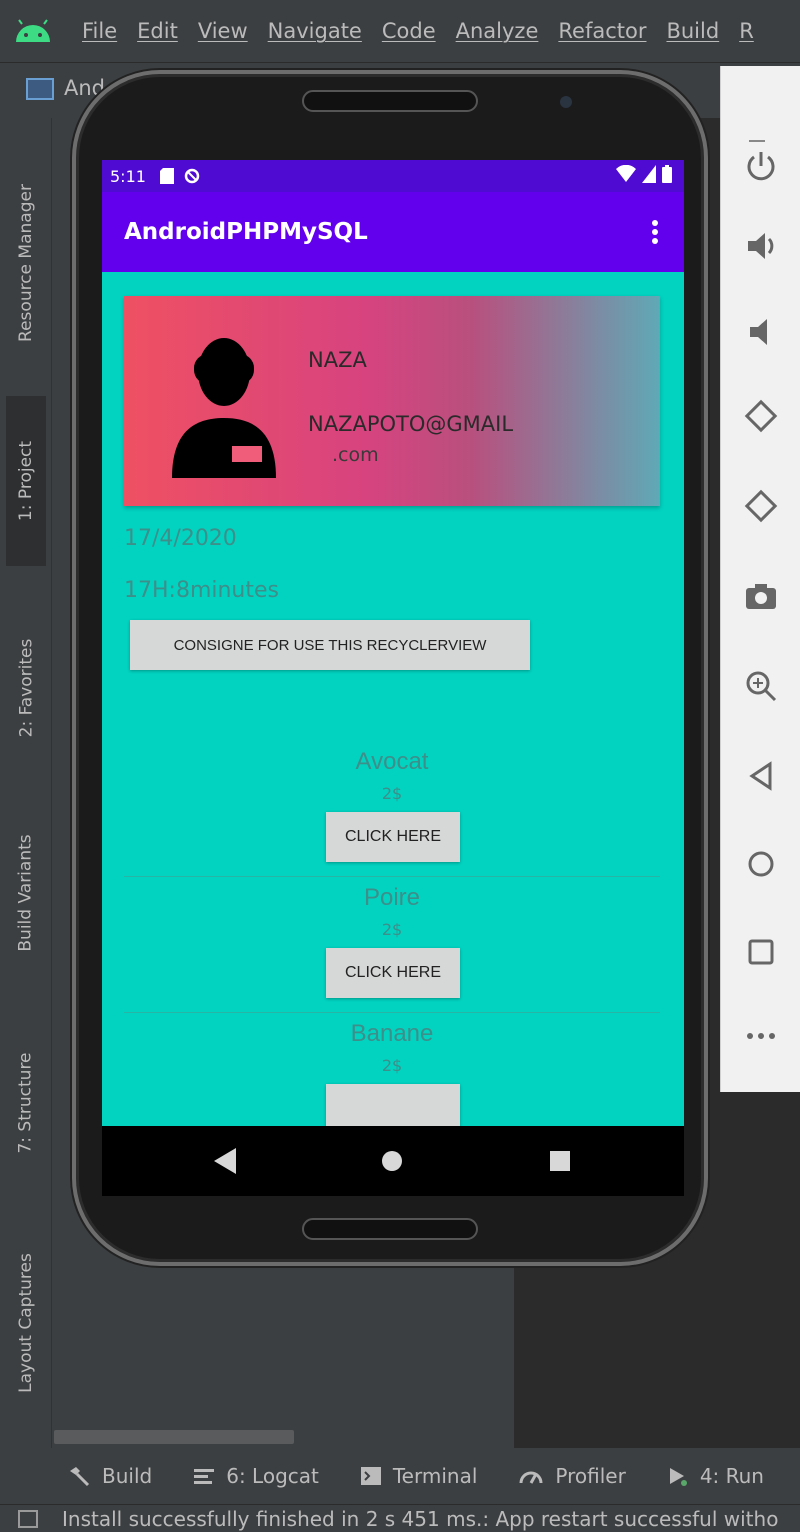 Image resolution: width=800 pixels, height=1532 pixels. I want to click on profile-card: NAZA NAZAPOTO@GMAIL .com, so click(392, 401).